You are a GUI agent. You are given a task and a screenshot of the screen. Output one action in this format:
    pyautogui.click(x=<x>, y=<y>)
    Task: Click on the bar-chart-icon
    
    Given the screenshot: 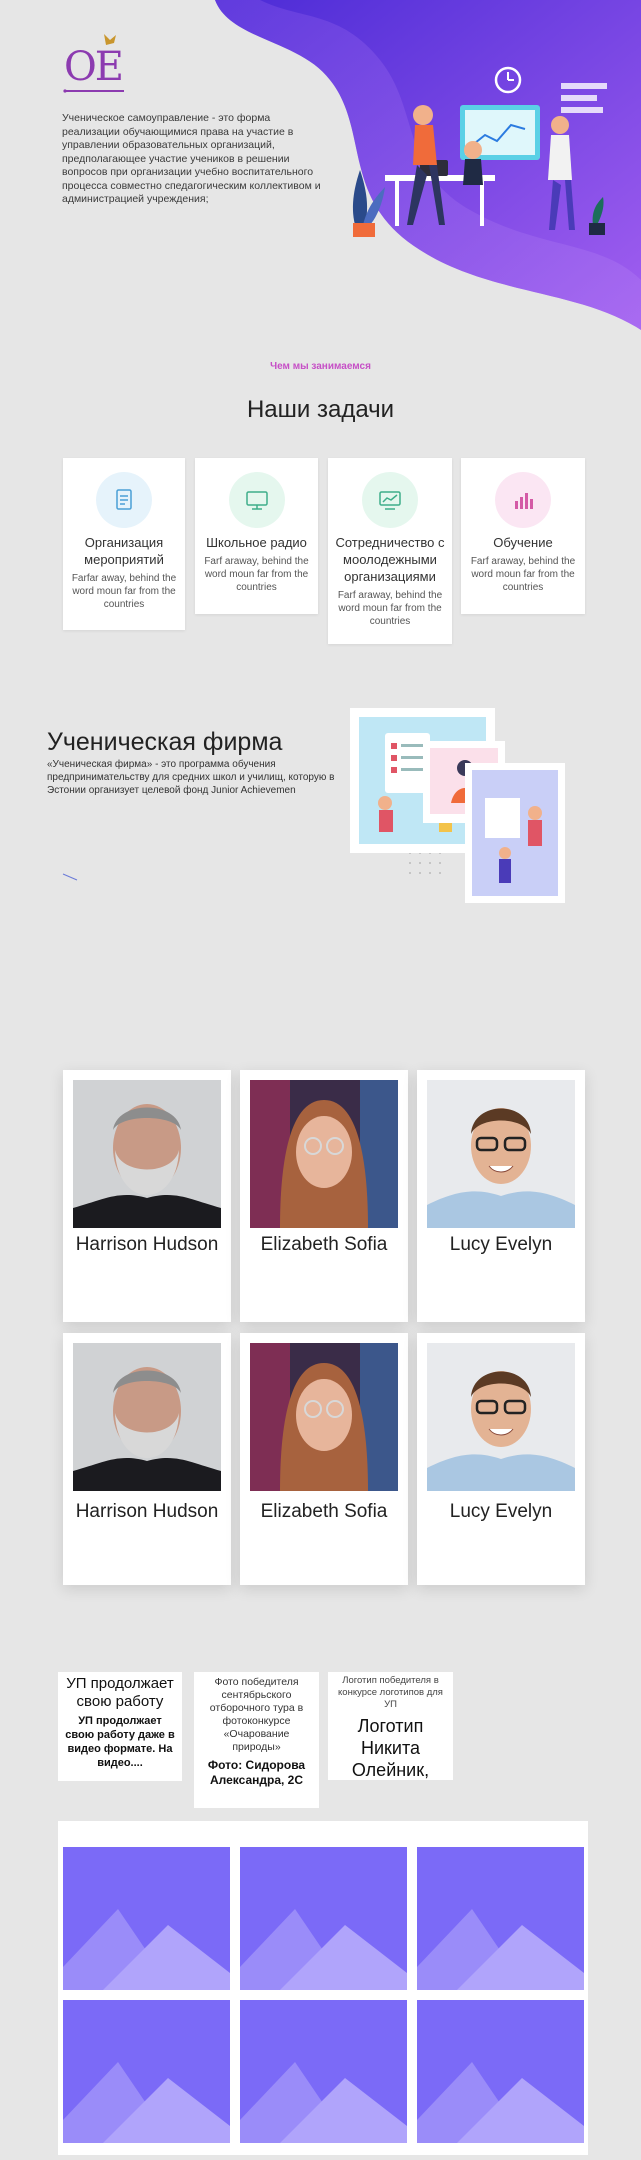 What is the action you would take?
    pyautogui.click(x=523, y=500)
    